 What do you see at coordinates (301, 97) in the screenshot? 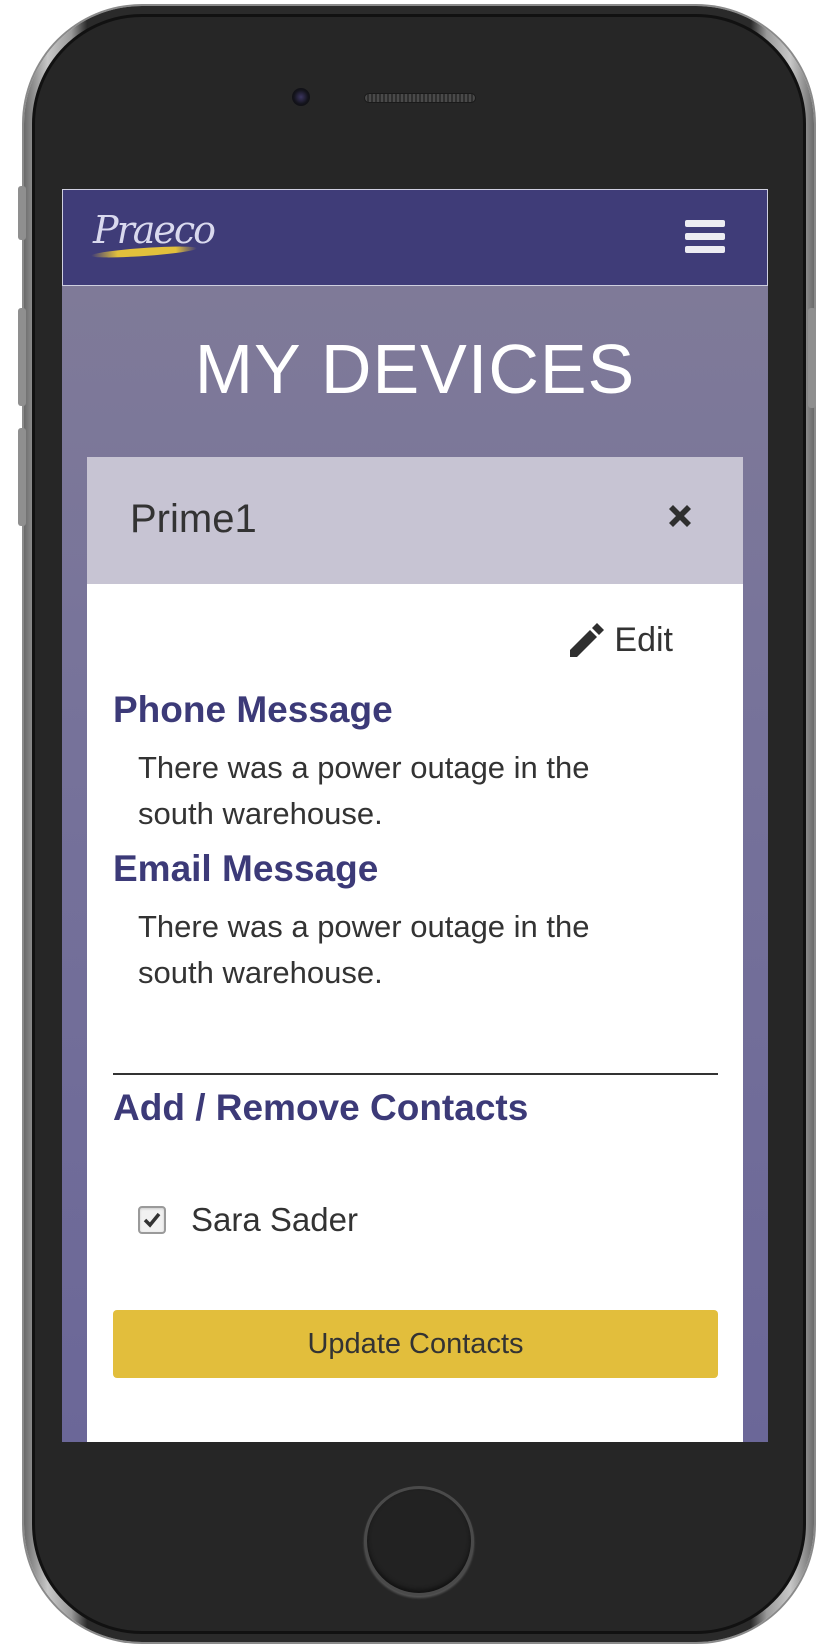
I see `phone-camera` at bounding box center [301, 97].